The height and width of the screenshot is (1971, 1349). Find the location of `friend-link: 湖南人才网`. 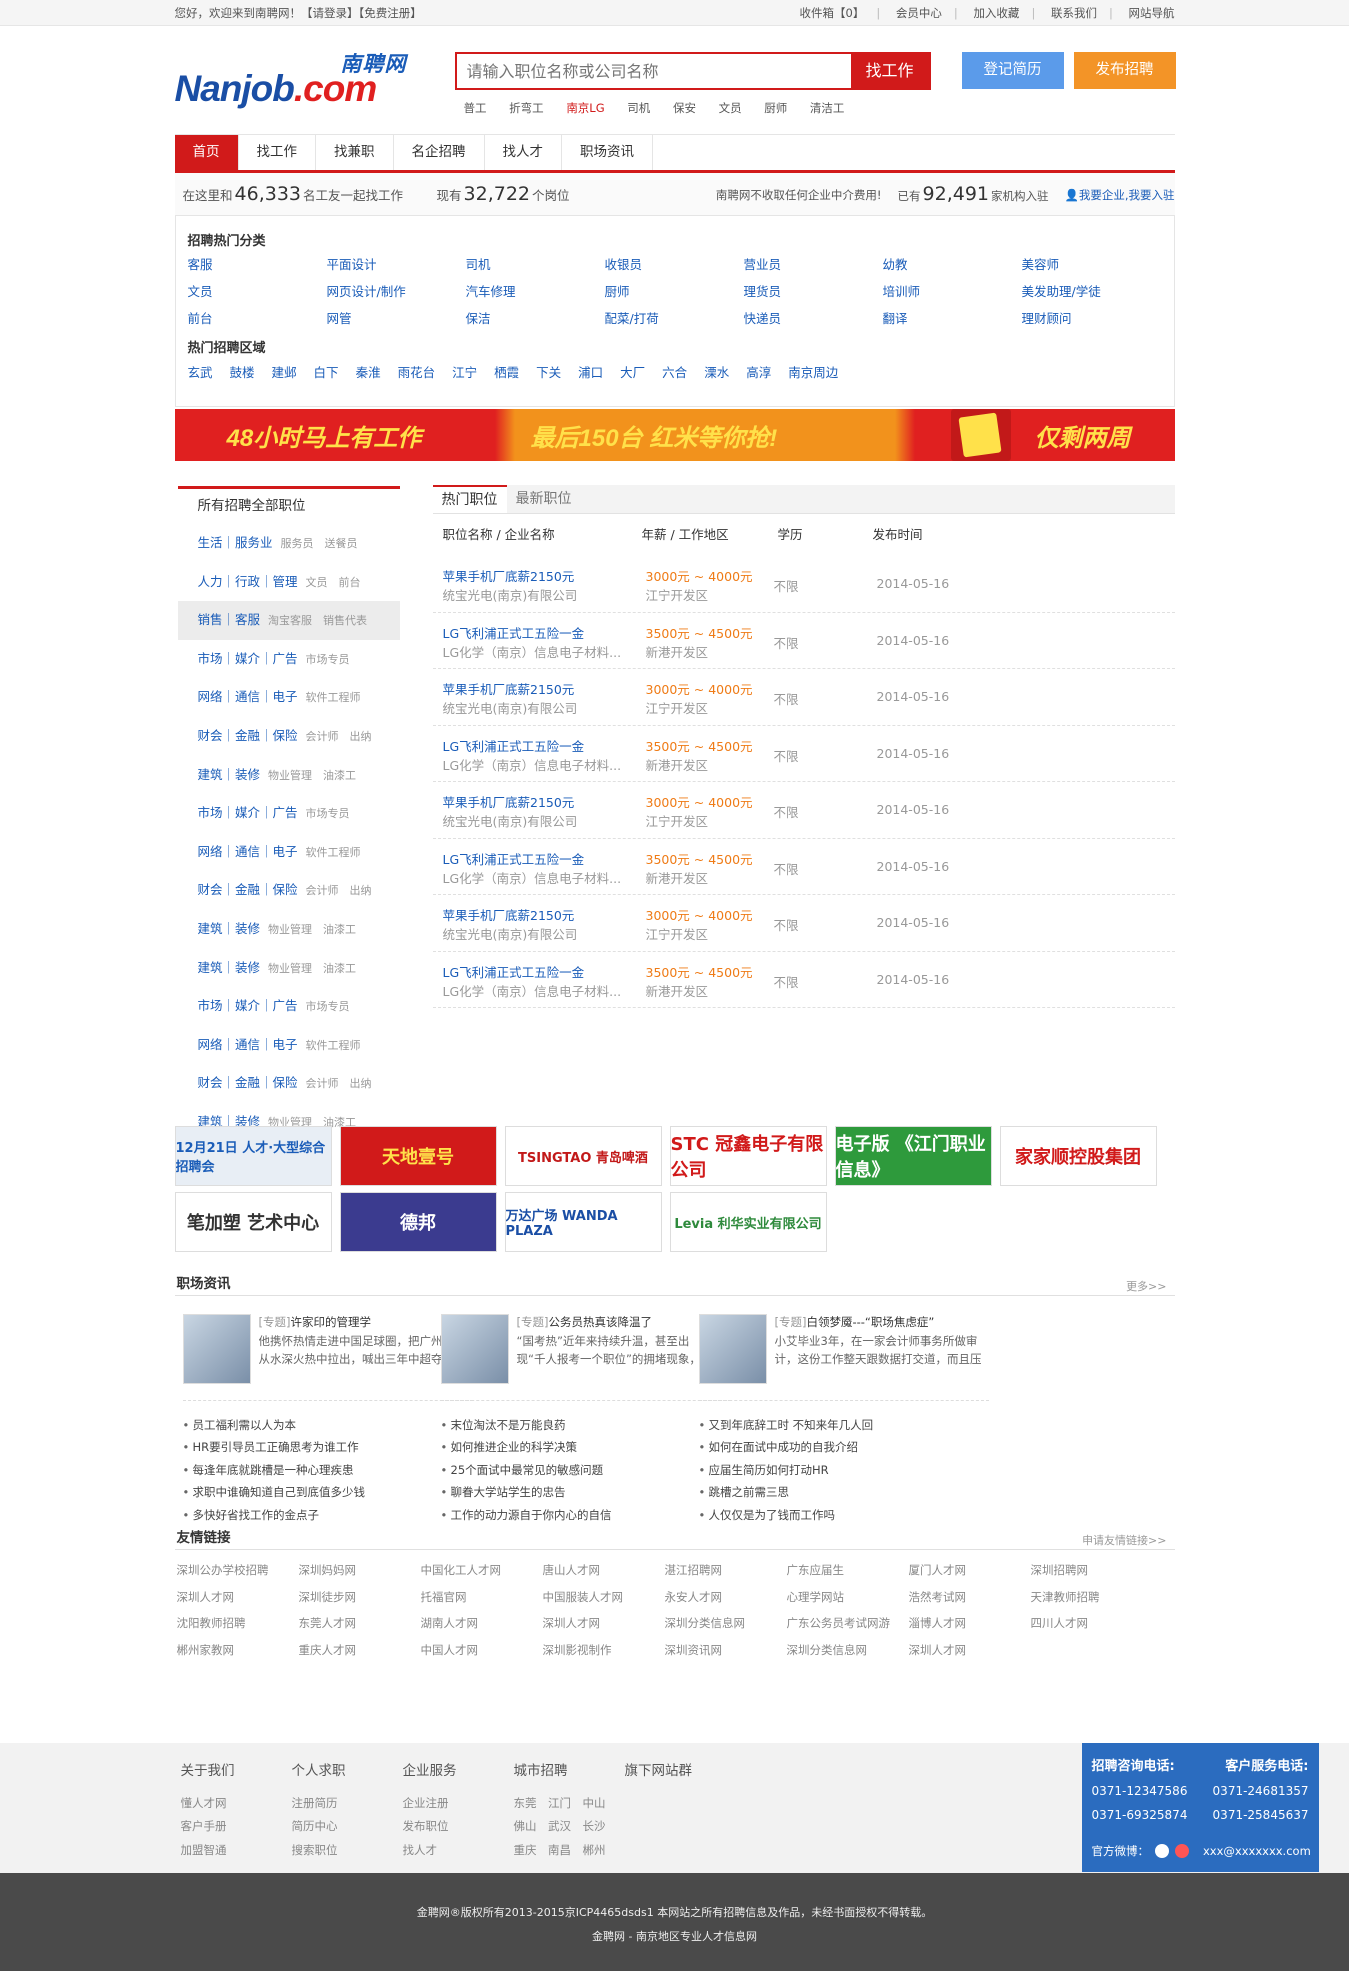

friend-link: 湖南人才网 is located at coordinates (482, 1623).